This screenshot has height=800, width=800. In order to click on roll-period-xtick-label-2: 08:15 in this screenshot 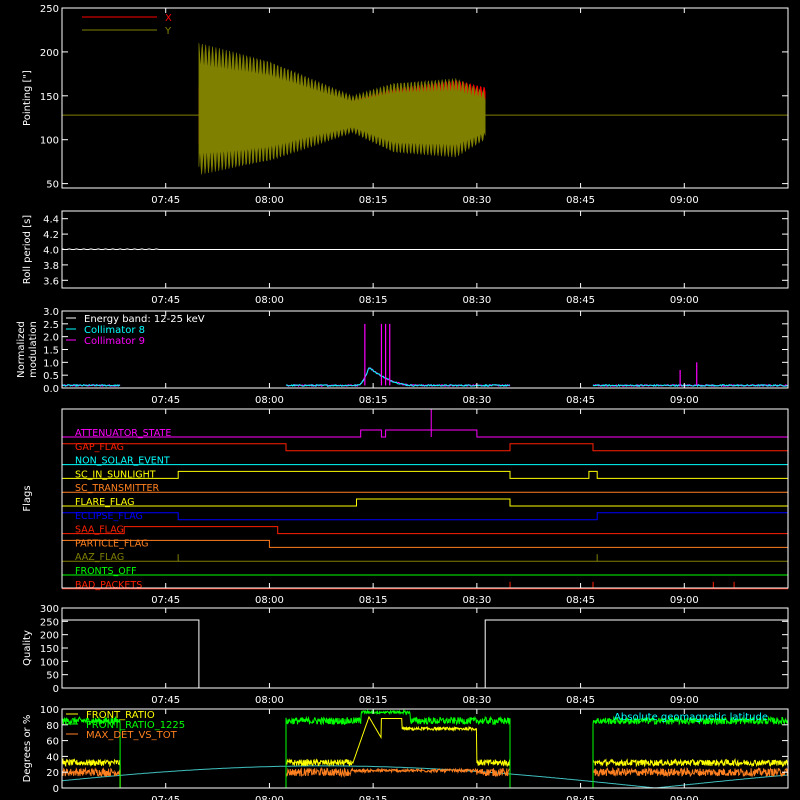, I will do `click(373, 300)`.